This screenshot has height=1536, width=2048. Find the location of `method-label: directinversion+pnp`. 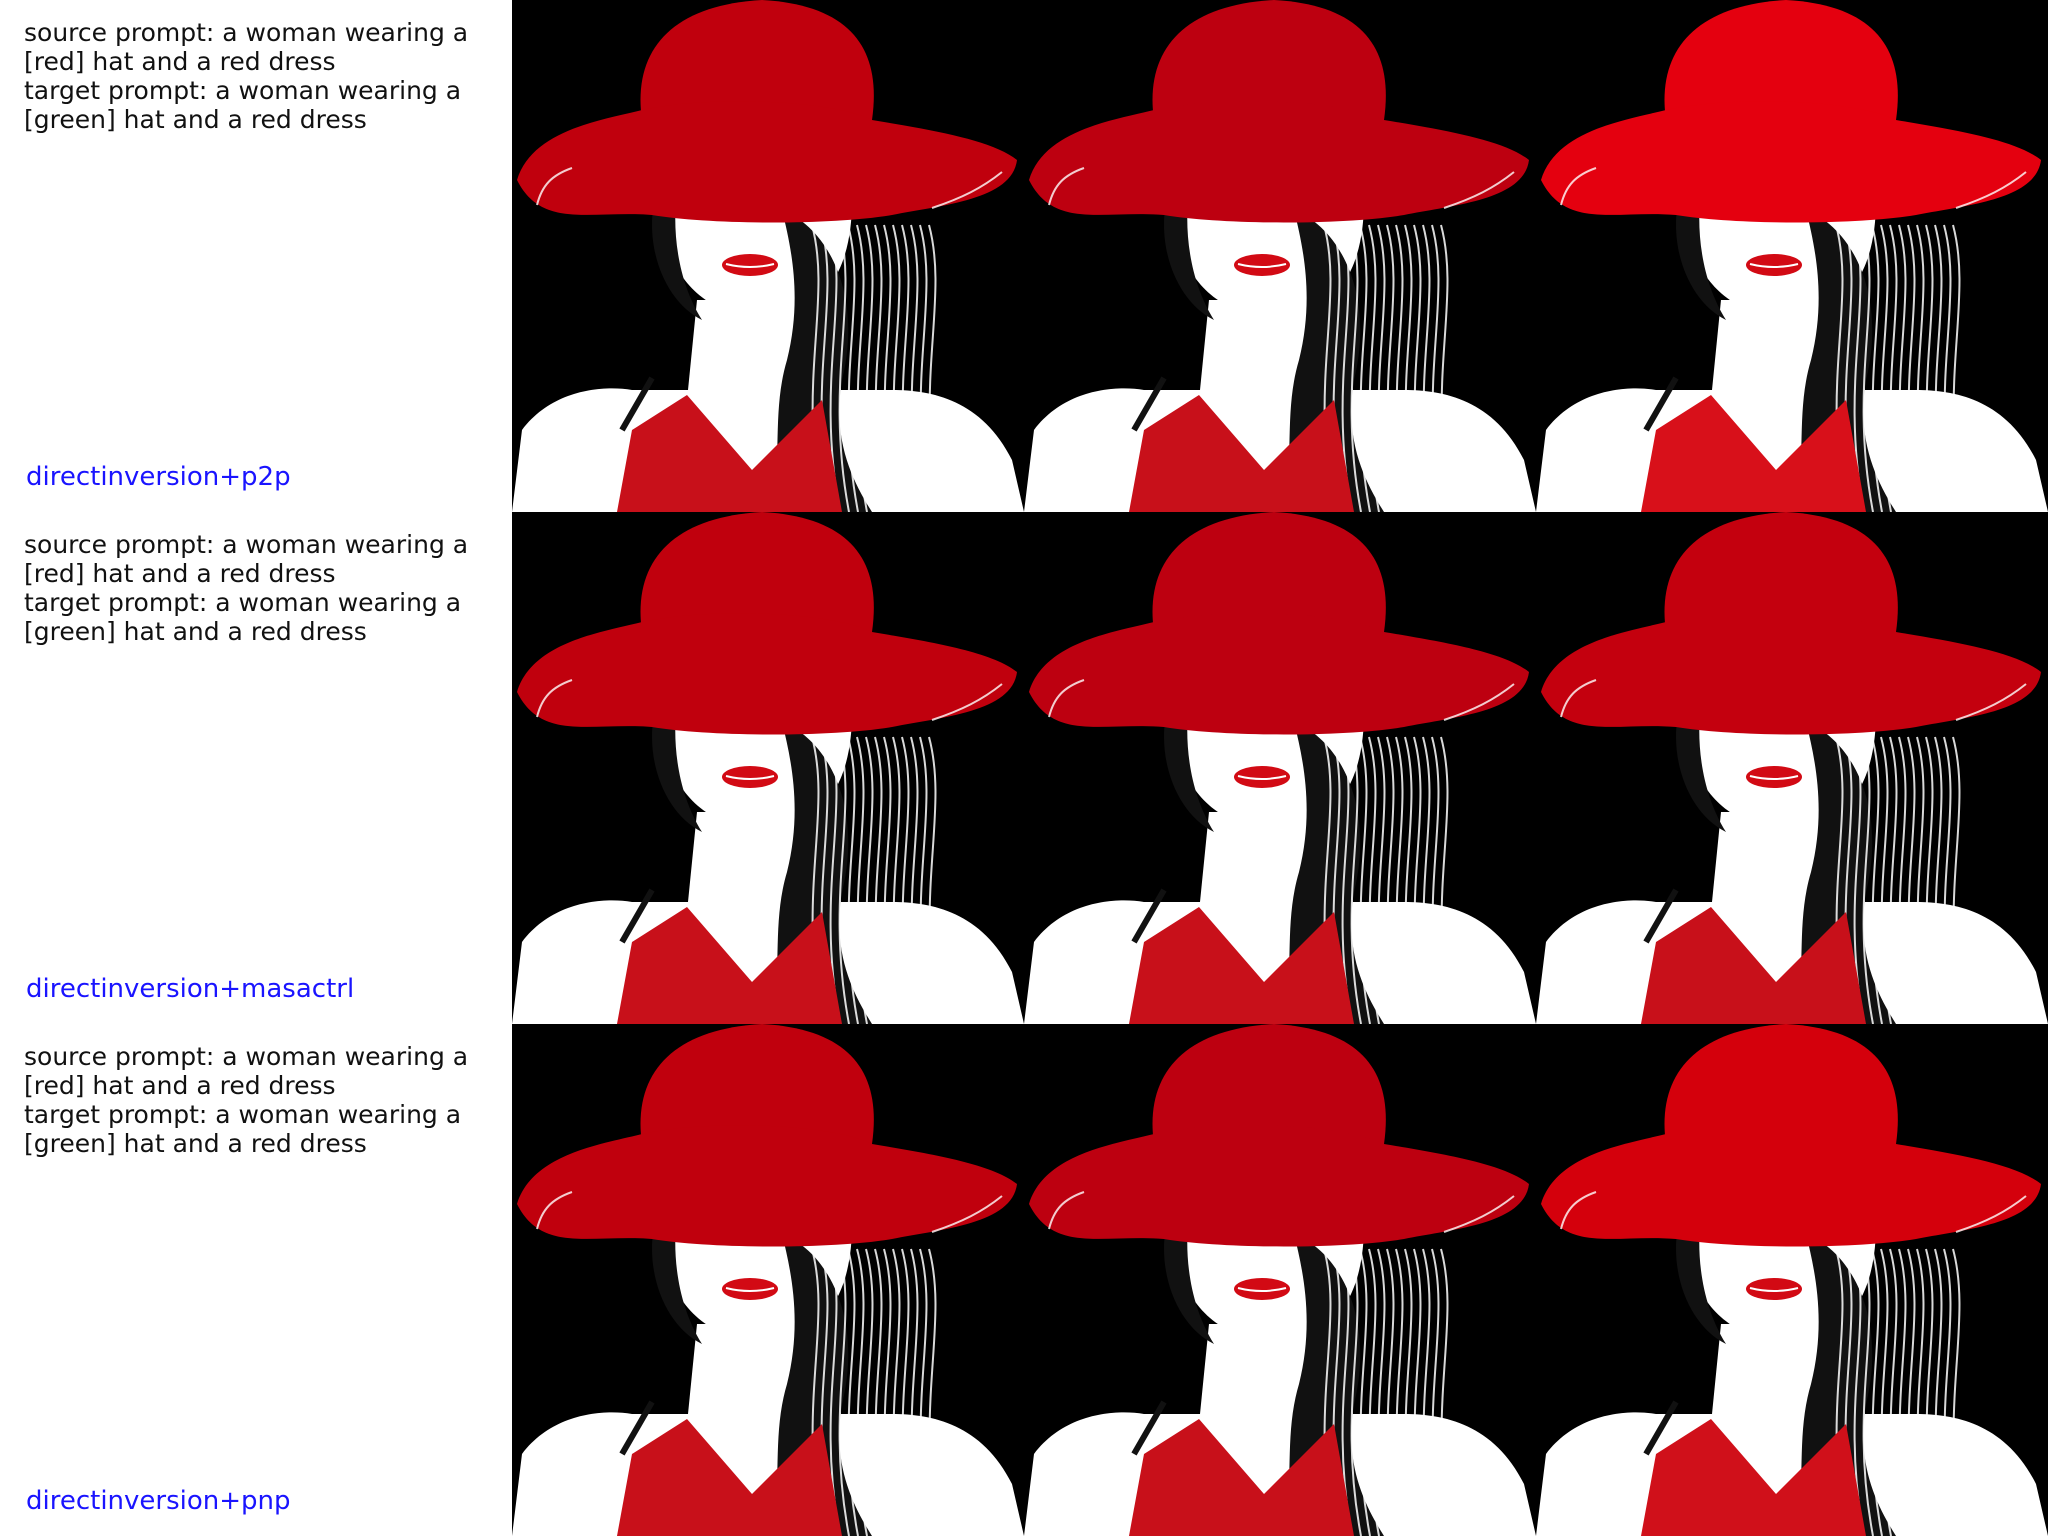

method-label: directinversion+pnp is located at coordinates (158, 1501).